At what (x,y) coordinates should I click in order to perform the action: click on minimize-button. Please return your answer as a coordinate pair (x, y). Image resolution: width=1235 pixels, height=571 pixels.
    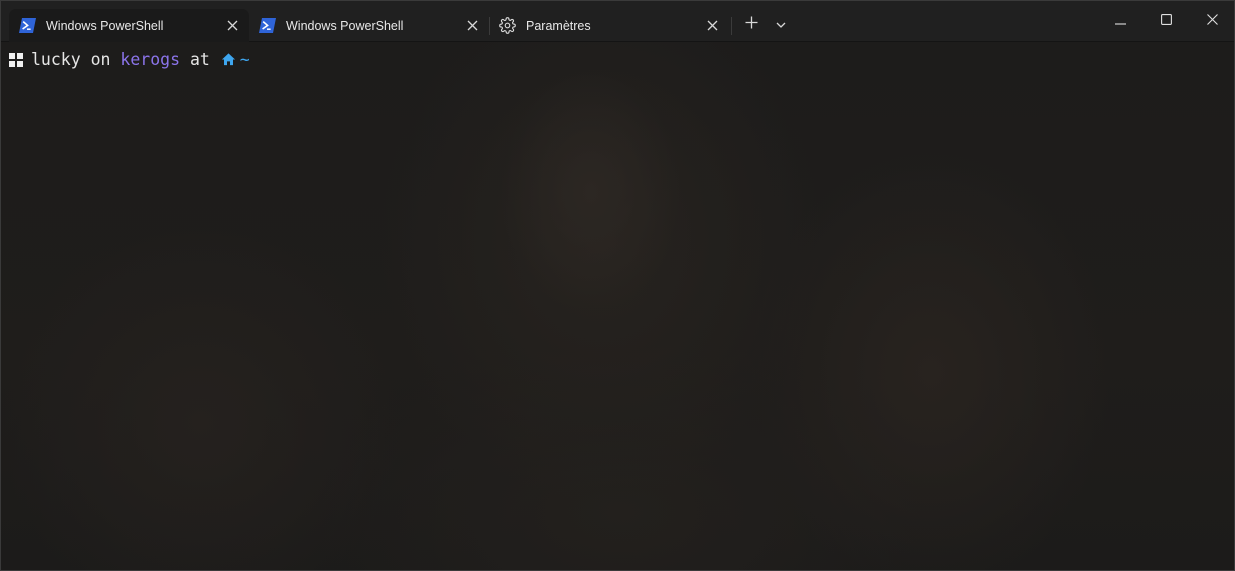
    Looking at the image, I should click on (1120, 21).